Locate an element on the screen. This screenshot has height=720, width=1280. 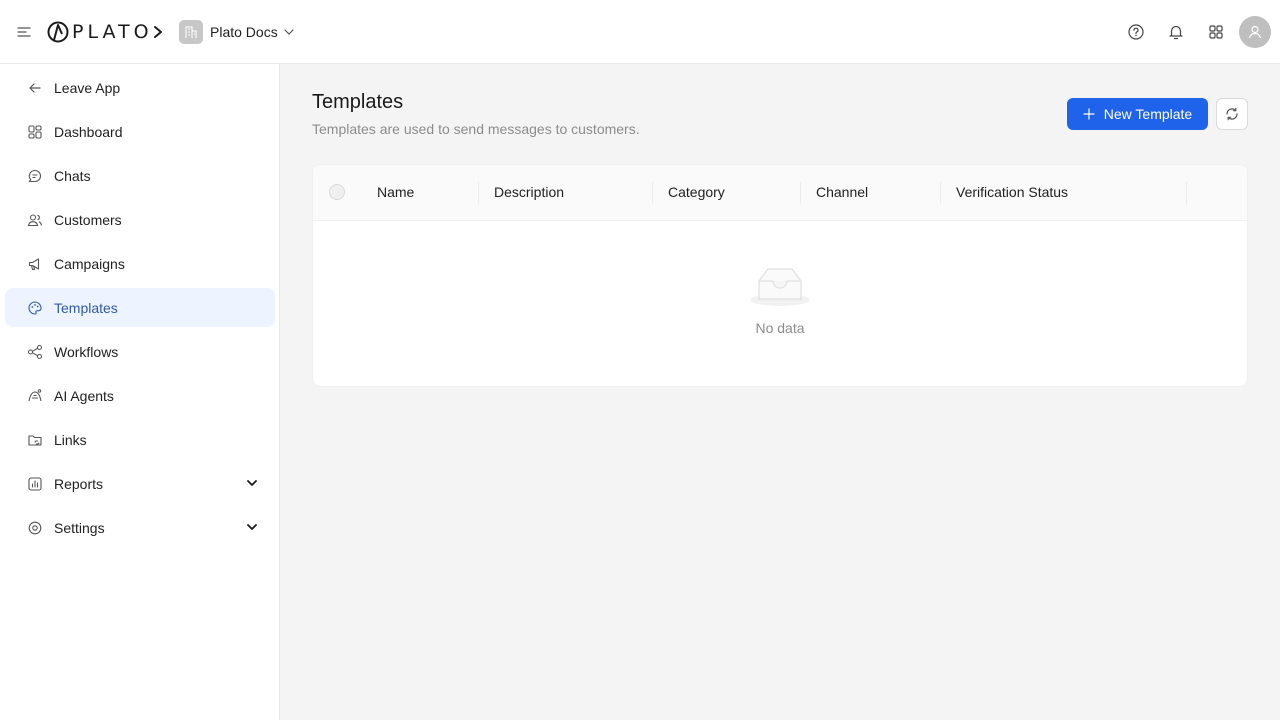
sidebar-item-label: Settings is located at coordinates (79, 527).